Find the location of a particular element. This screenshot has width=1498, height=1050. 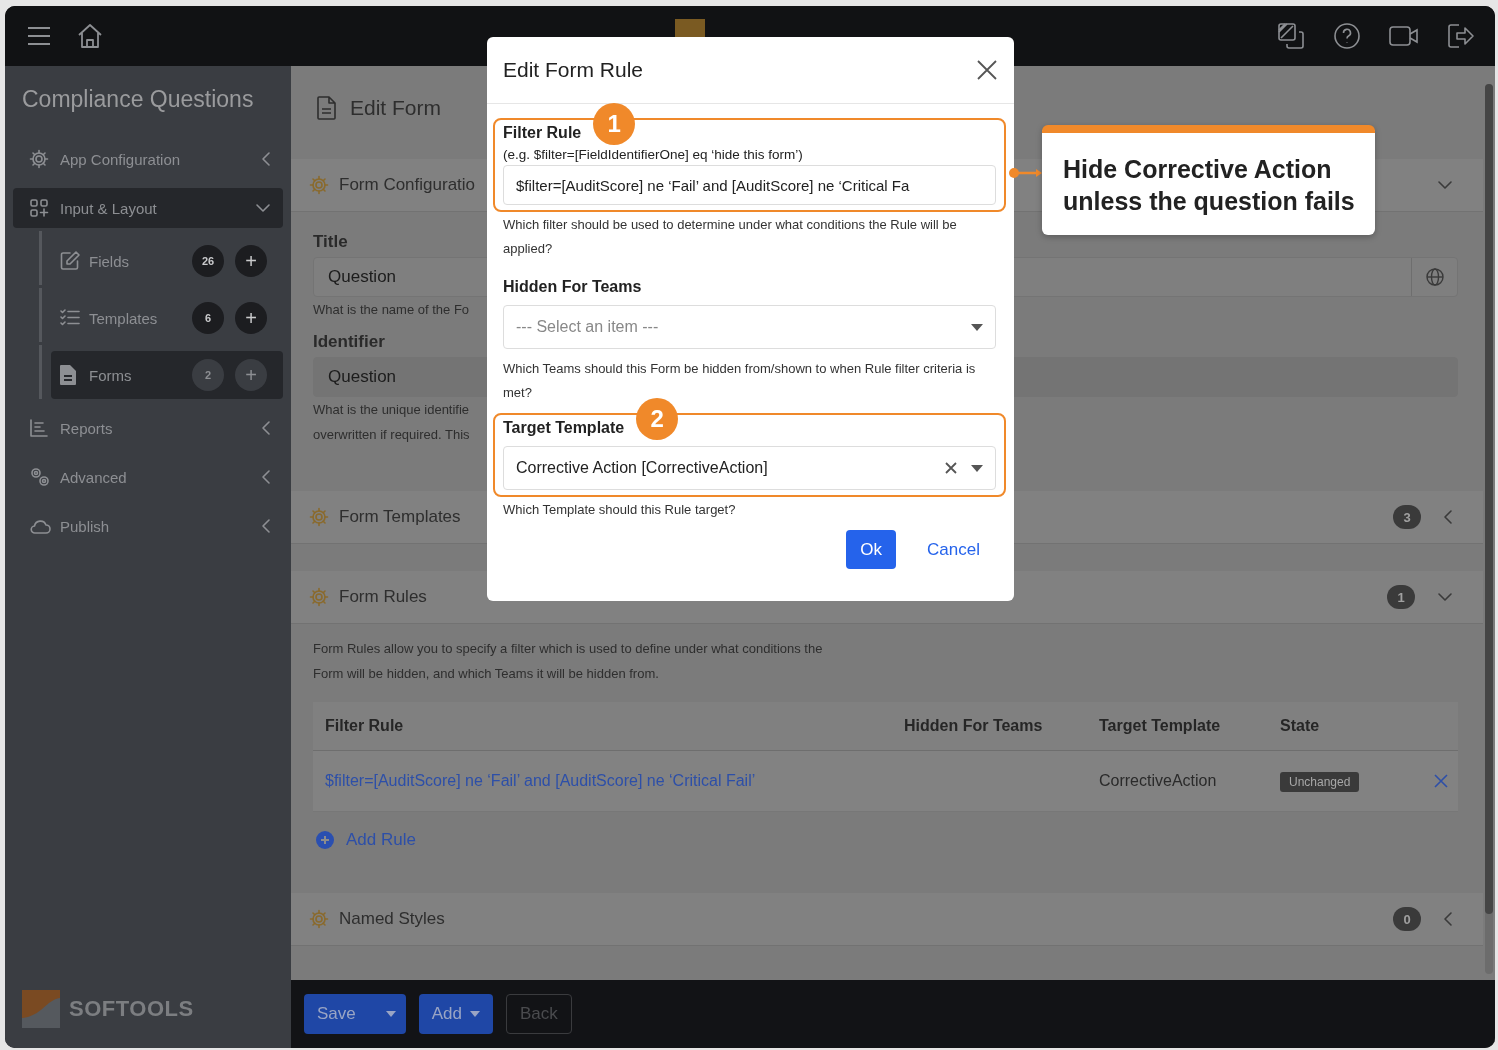

count-badge: 6 is located at coordinates (208, 318).